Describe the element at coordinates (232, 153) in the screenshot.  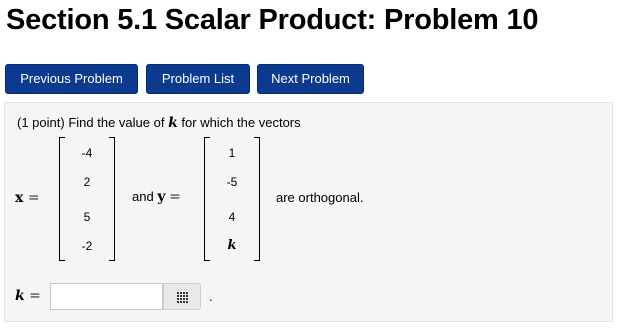
I see `y-entry-1: 1` at that location.